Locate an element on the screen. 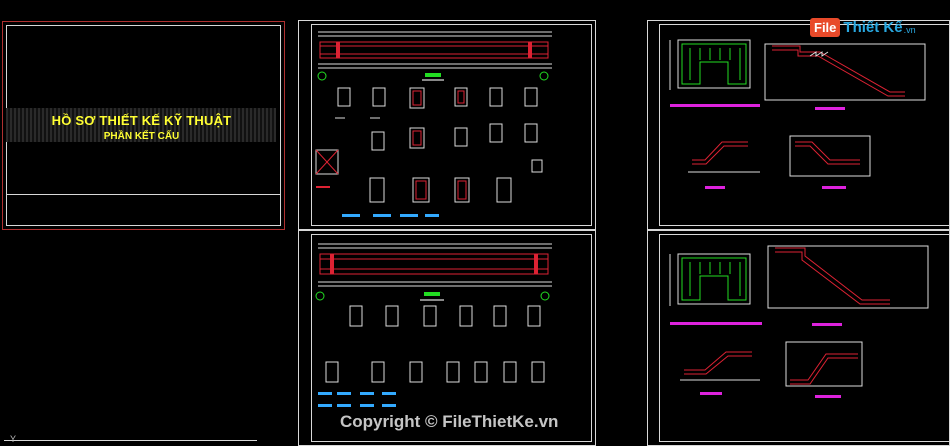 The height and width of the screenshot is (446, 950). filethietke-logo: File Thiết Kế .vn is located at coordinates (863, 27).